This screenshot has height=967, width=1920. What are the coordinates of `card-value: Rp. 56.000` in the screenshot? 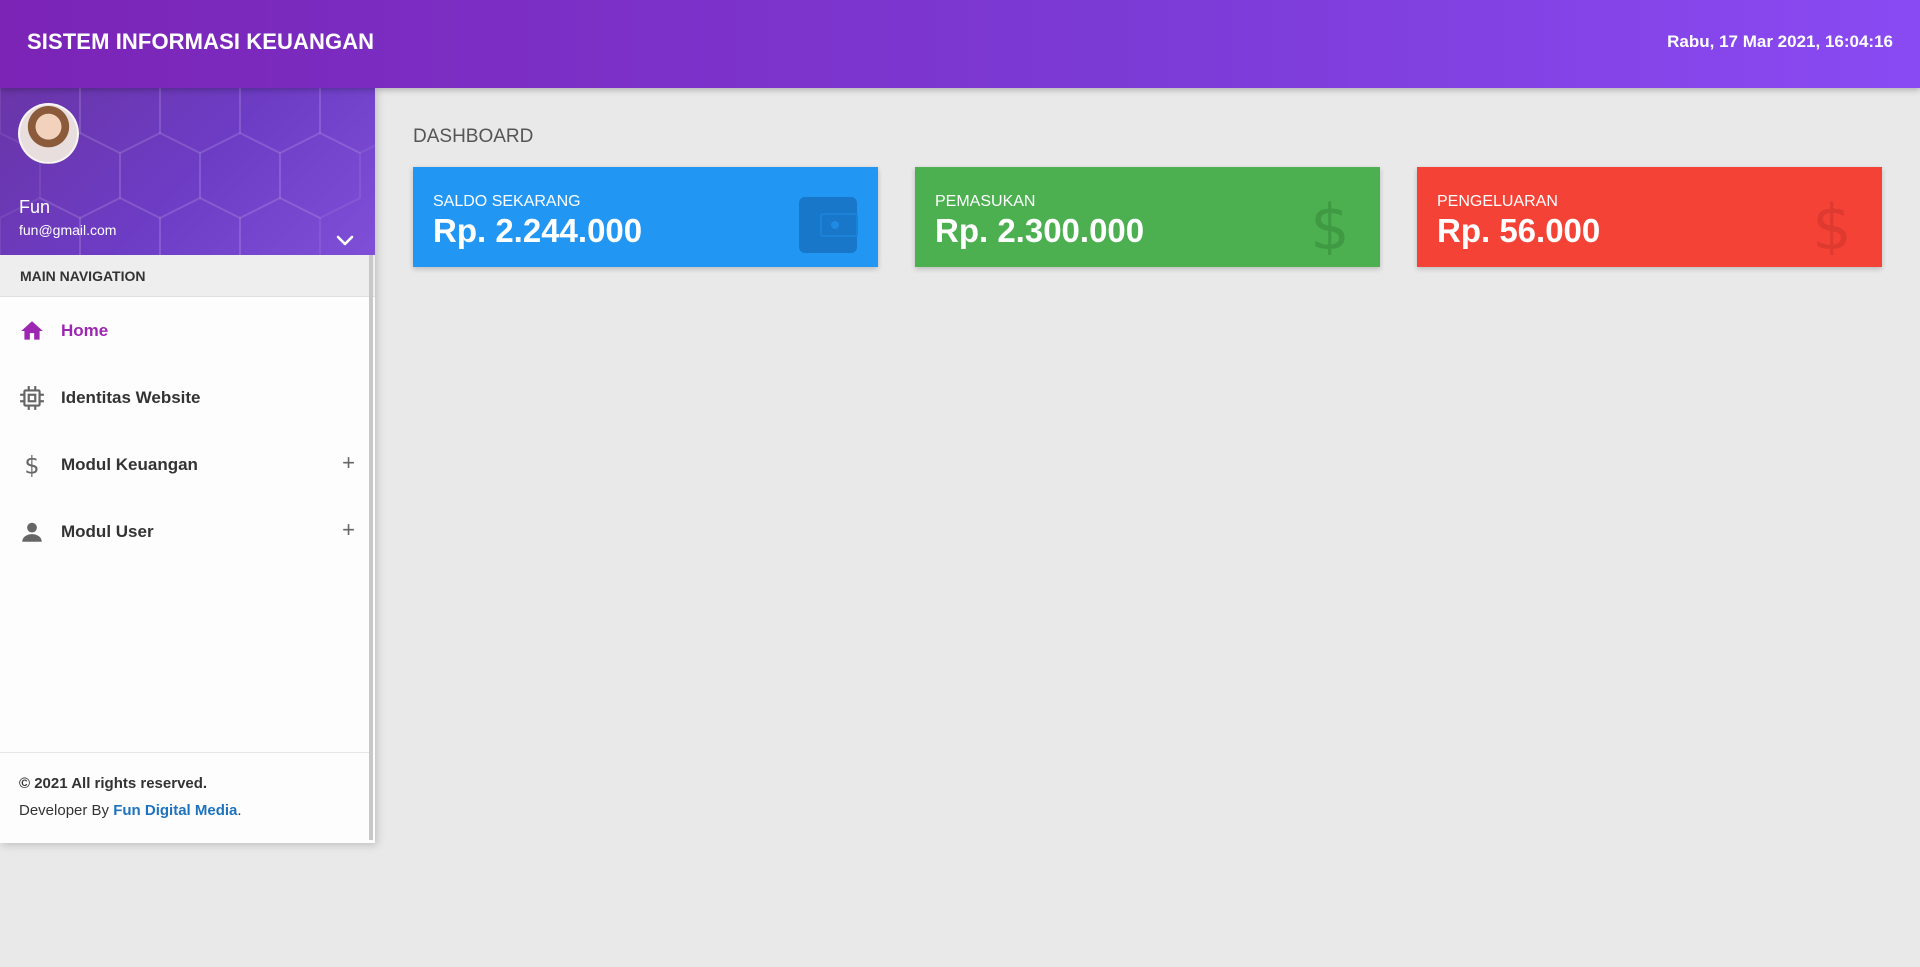 It's located at (1519, 230).